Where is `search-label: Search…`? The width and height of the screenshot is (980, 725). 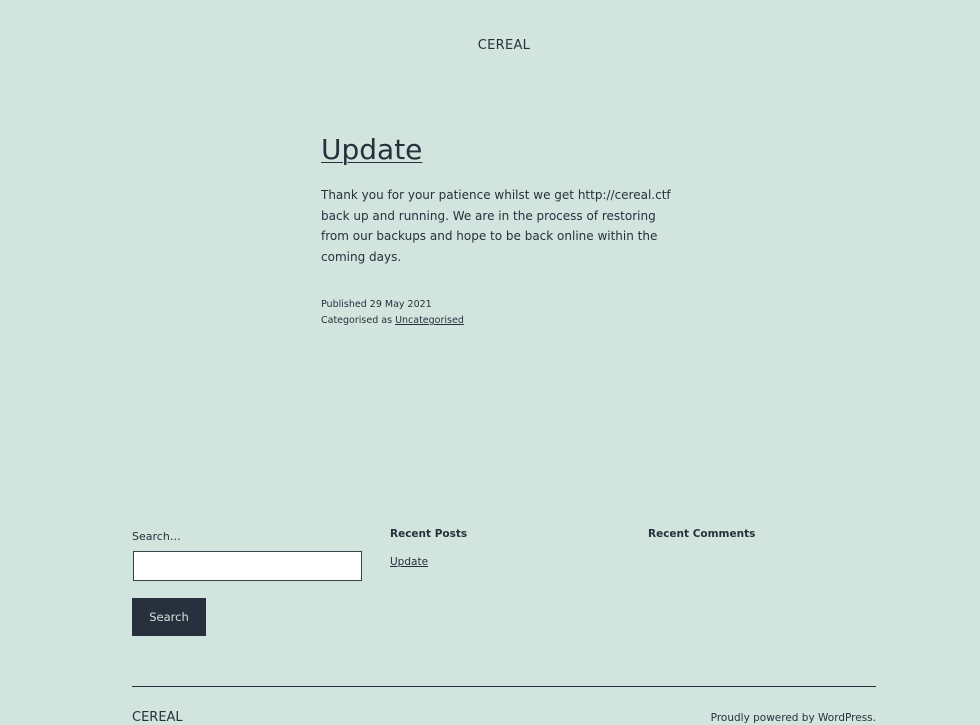
search-label: Search… is located at coordinates (156, 536).